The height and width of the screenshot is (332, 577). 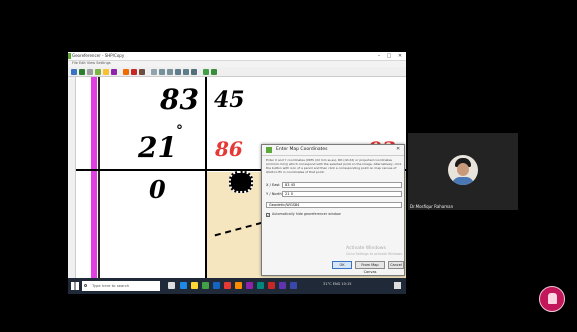 I want to click on avatar-icon, so click(x=463, y=170).